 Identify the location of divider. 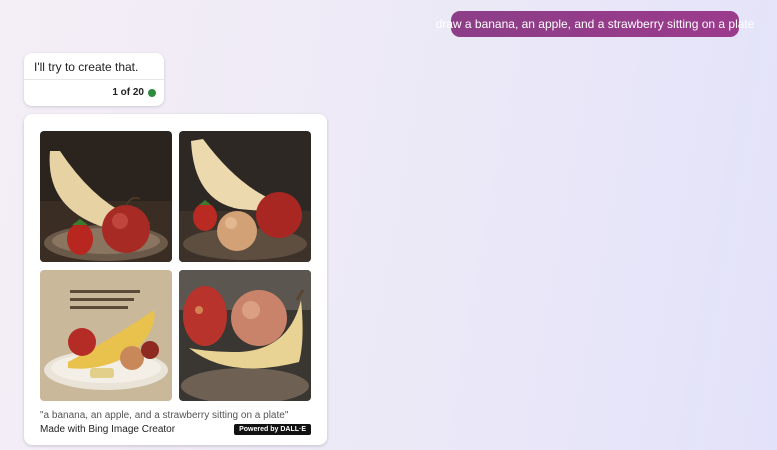
(94, 79).